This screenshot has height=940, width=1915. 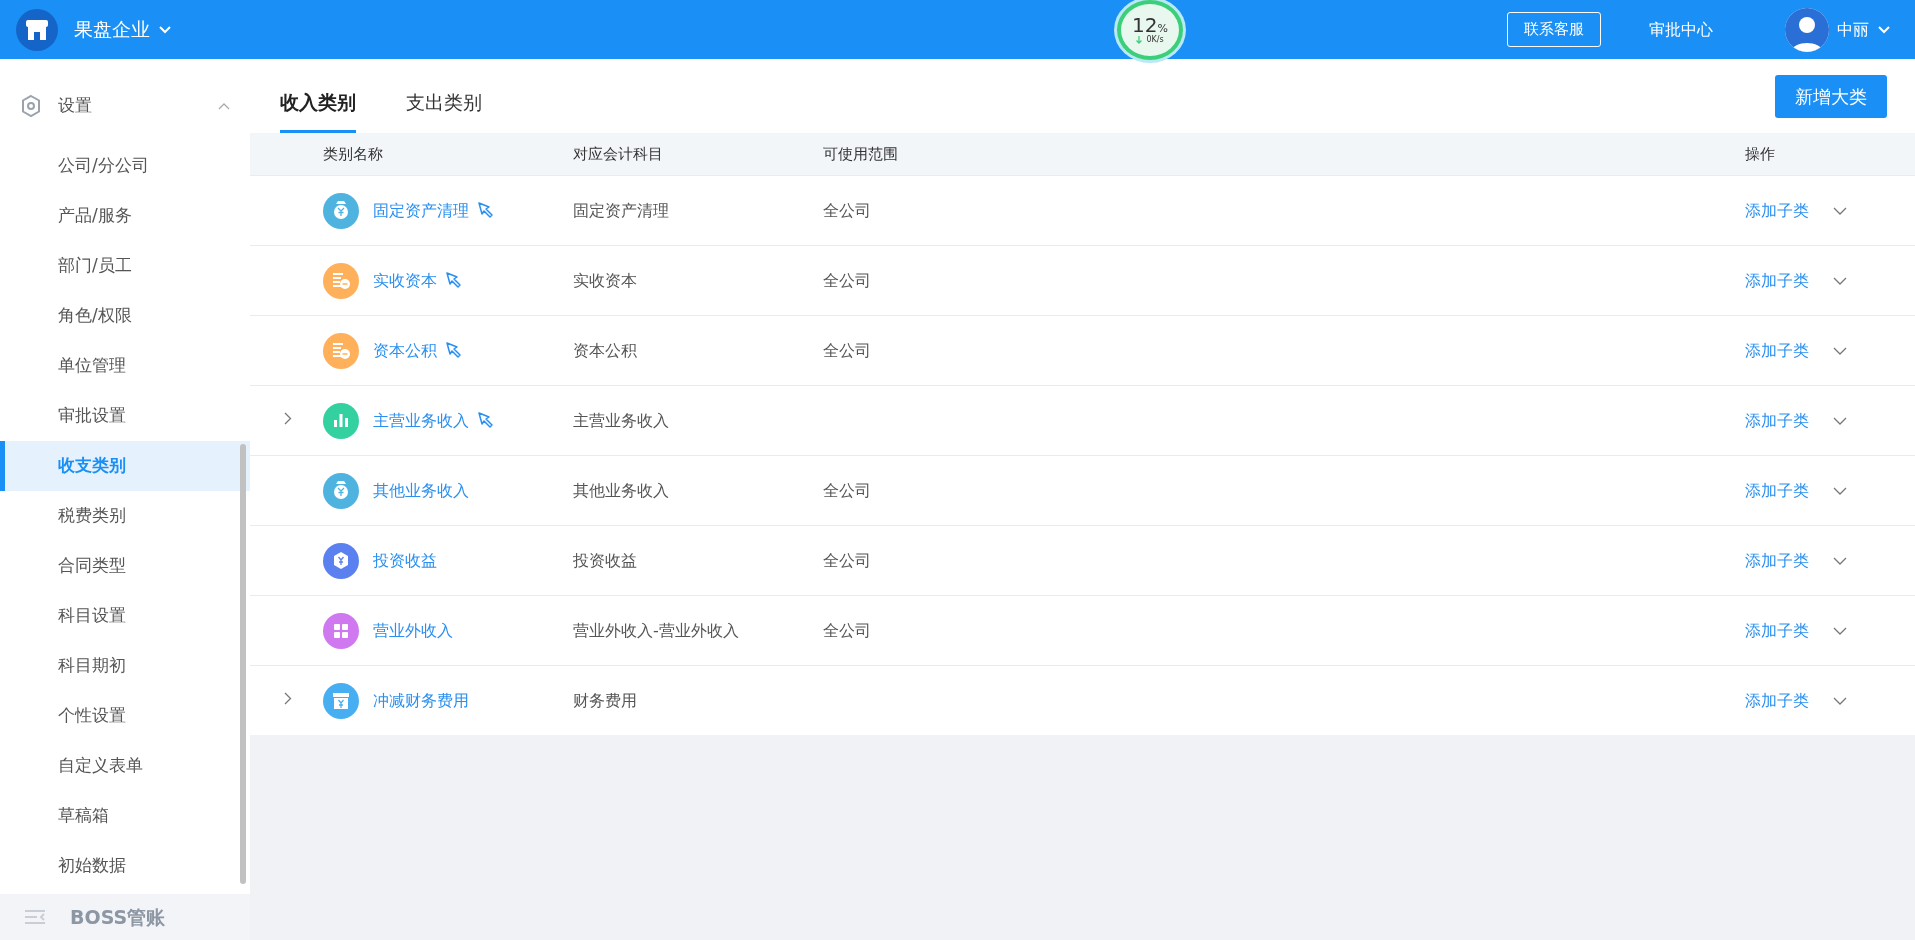 What do you see at coordinates (125, 466) in the screenshot?
I see `sidebar-item: 收支类别` at bounding box center [125, 466].